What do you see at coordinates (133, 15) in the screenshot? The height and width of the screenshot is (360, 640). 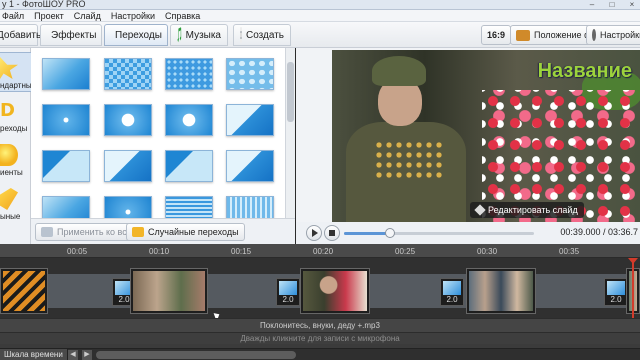 I see `menu-settings: Настройки` at bounding box center [133, 15].